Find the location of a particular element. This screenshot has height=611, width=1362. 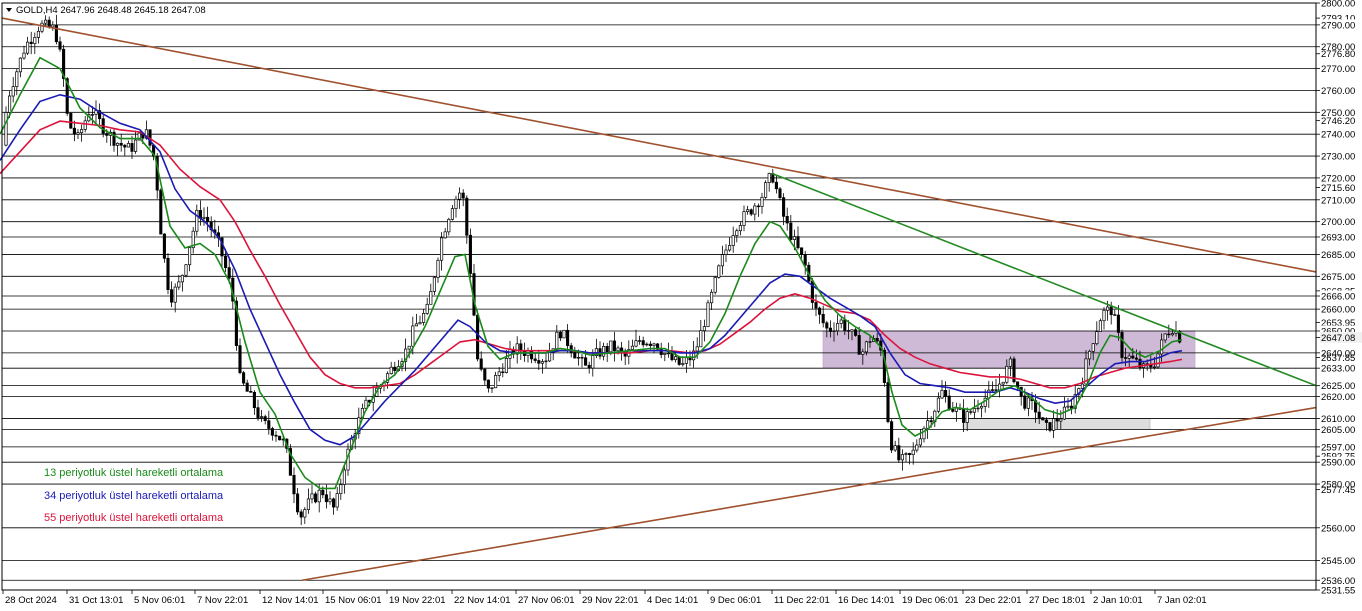

price-tick-label: 2770.00 is located at coordinates (1338, 69).